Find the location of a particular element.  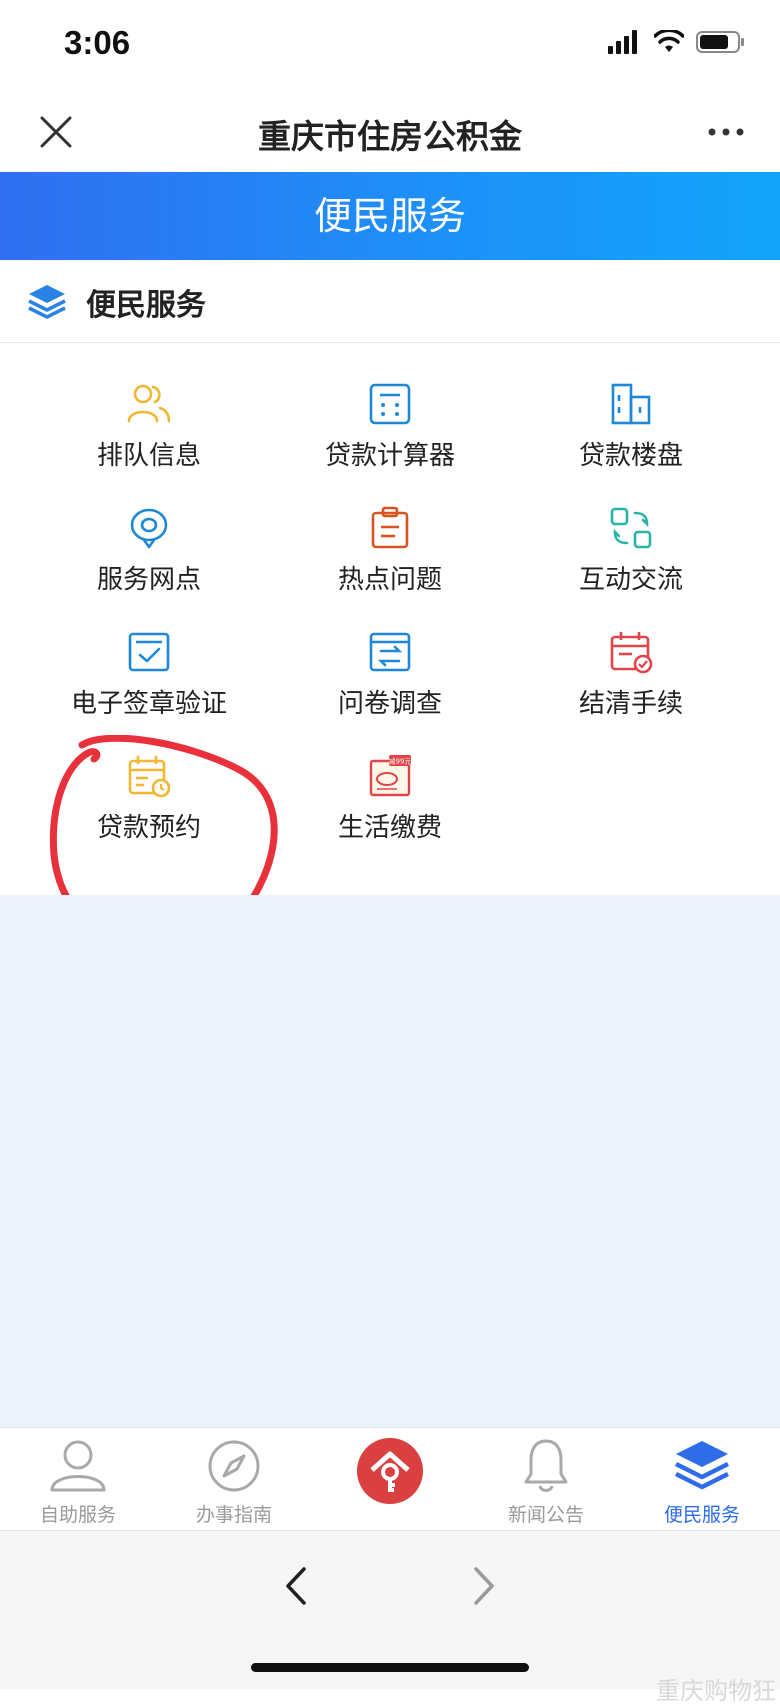

calendar-settle-icon is located at coordinates (631, 653).